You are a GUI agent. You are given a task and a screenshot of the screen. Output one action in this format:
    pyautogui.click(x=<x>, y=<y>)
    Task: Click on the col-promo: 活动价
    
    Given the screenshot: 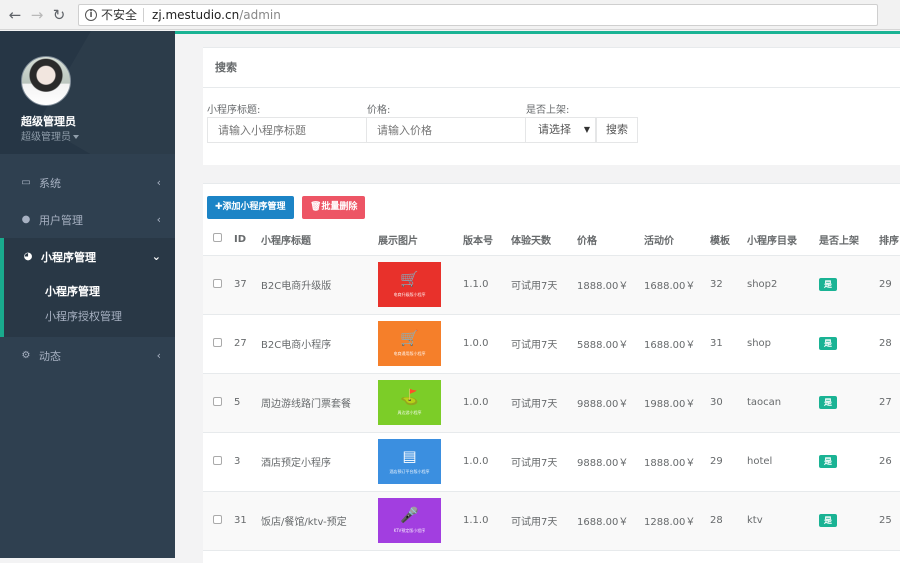 What is the action you would take?
    pyautogui.click(x=677, y=240)
    